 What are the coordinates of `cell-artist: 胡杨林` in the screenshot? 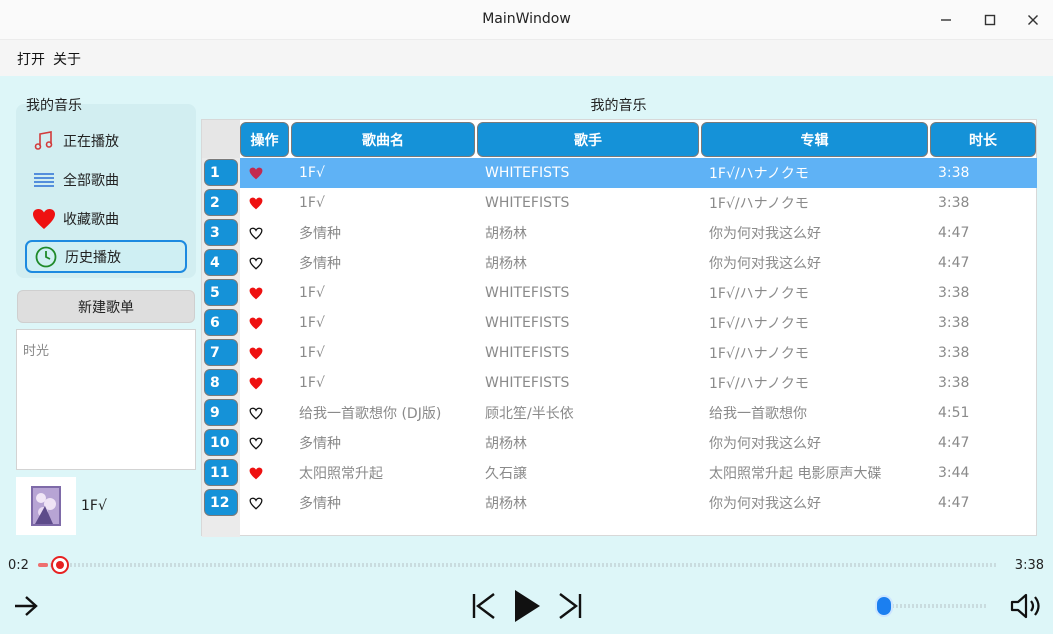 It's located at (506, 444).